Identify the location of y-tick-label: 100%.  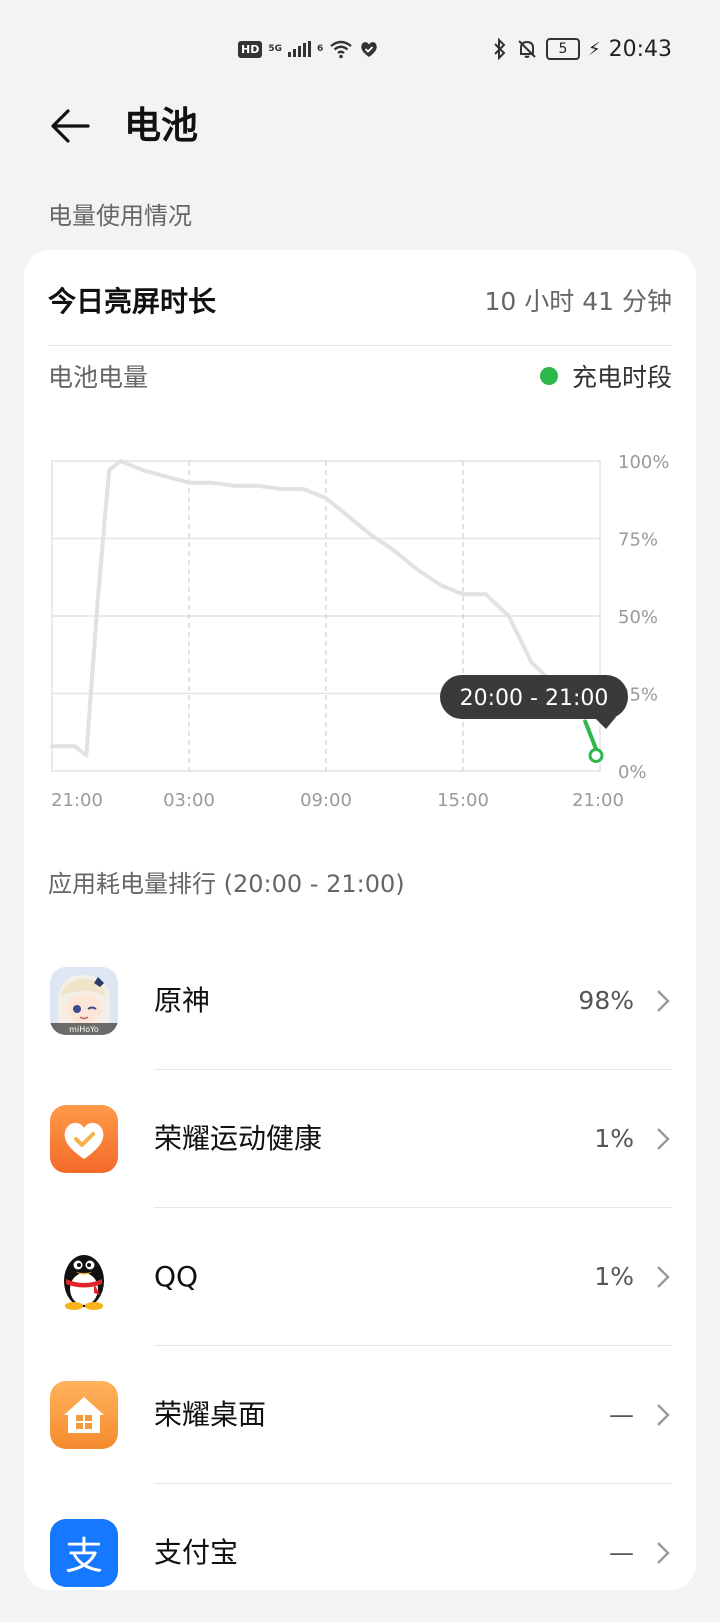
(643, 462).